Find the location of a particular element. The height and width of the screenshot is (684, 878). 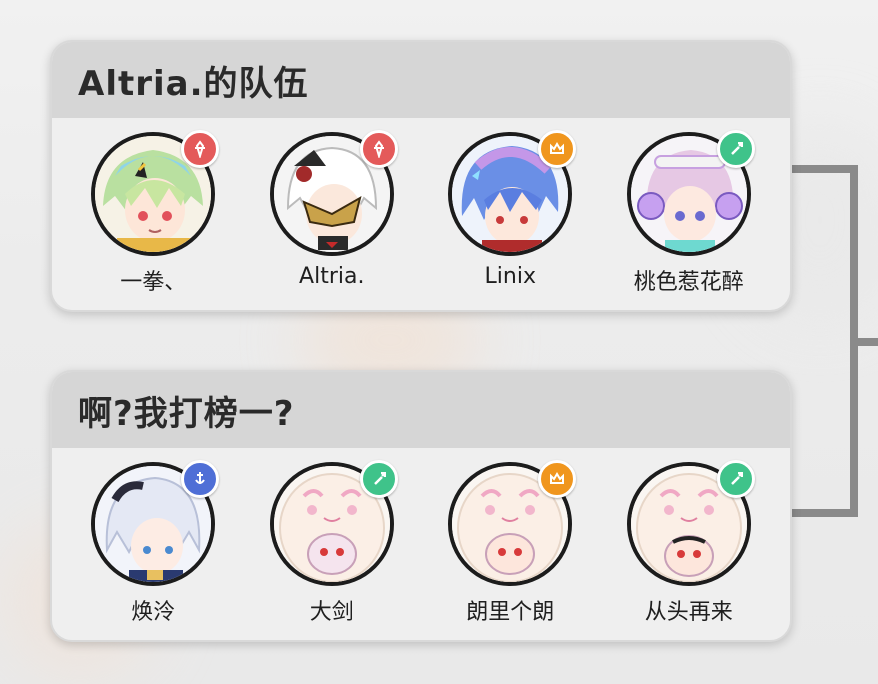

bracket-top-line is located at coordinates (823, 169).